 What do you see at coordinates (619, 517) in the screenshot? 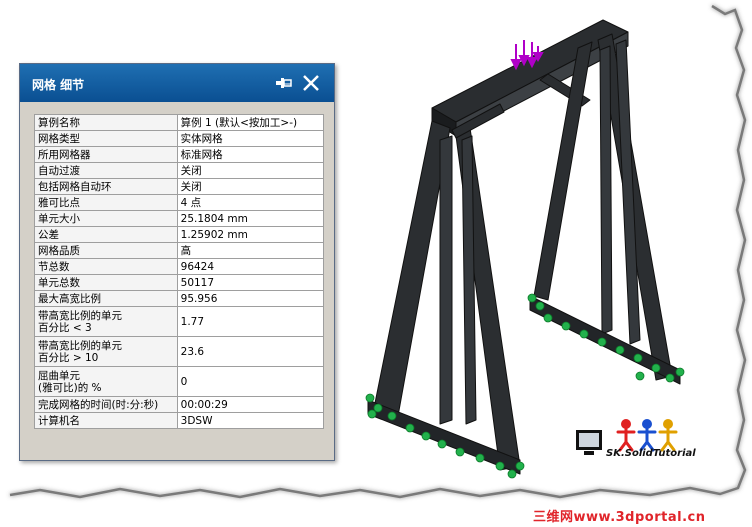
I see `site-watermark: 三维网www.3dportal.cn` at bounding box center [619, 517].